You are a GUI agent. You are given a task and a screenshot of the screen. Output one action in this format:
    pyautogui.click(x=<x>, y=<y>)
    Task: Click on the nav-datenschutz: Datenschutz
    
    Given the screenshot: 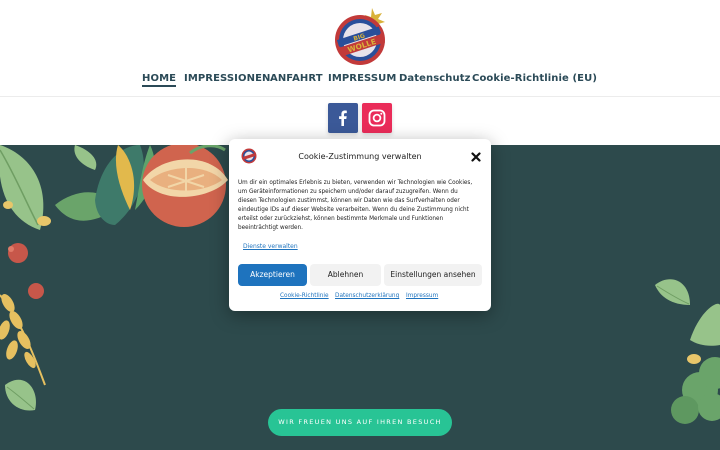 What is the action you would take?
    pyautogui.click(x=435, y=78)
    